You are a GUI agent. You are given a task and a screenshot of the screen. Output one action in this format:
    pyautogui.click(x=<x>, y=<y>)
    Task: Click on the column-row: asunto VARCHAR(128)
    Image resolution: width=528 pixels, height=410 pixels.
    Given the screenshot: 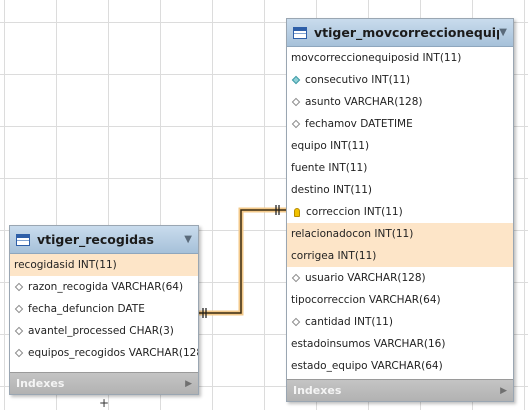 What is the action you would take?
    pyautogui.click(x=400, y=102)
    